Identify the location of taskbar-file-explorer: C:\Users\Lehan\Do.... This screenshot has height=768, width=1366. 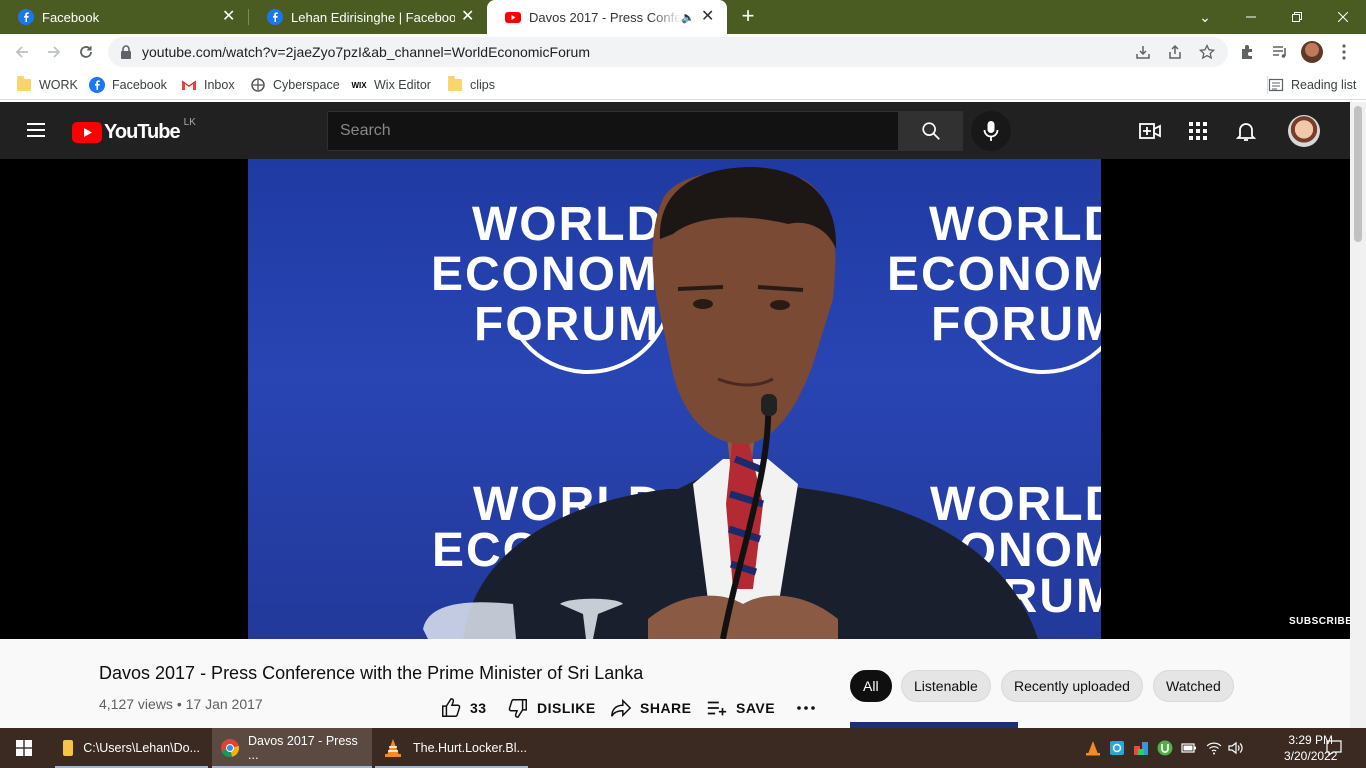
(131, 748).